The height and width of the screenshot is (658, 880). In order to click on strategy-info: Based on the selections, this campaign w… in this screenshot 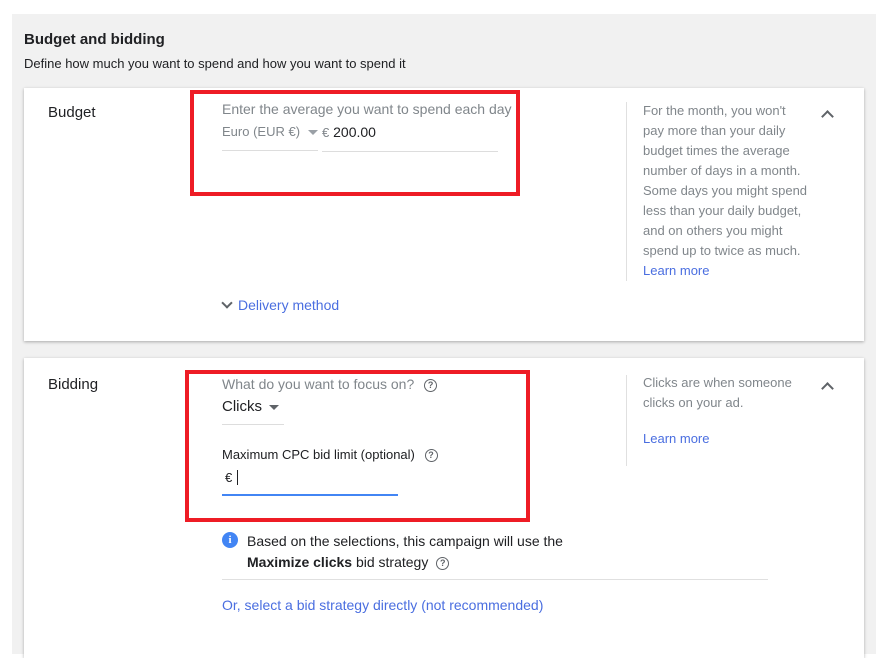, I will do `click(427, 552)`.